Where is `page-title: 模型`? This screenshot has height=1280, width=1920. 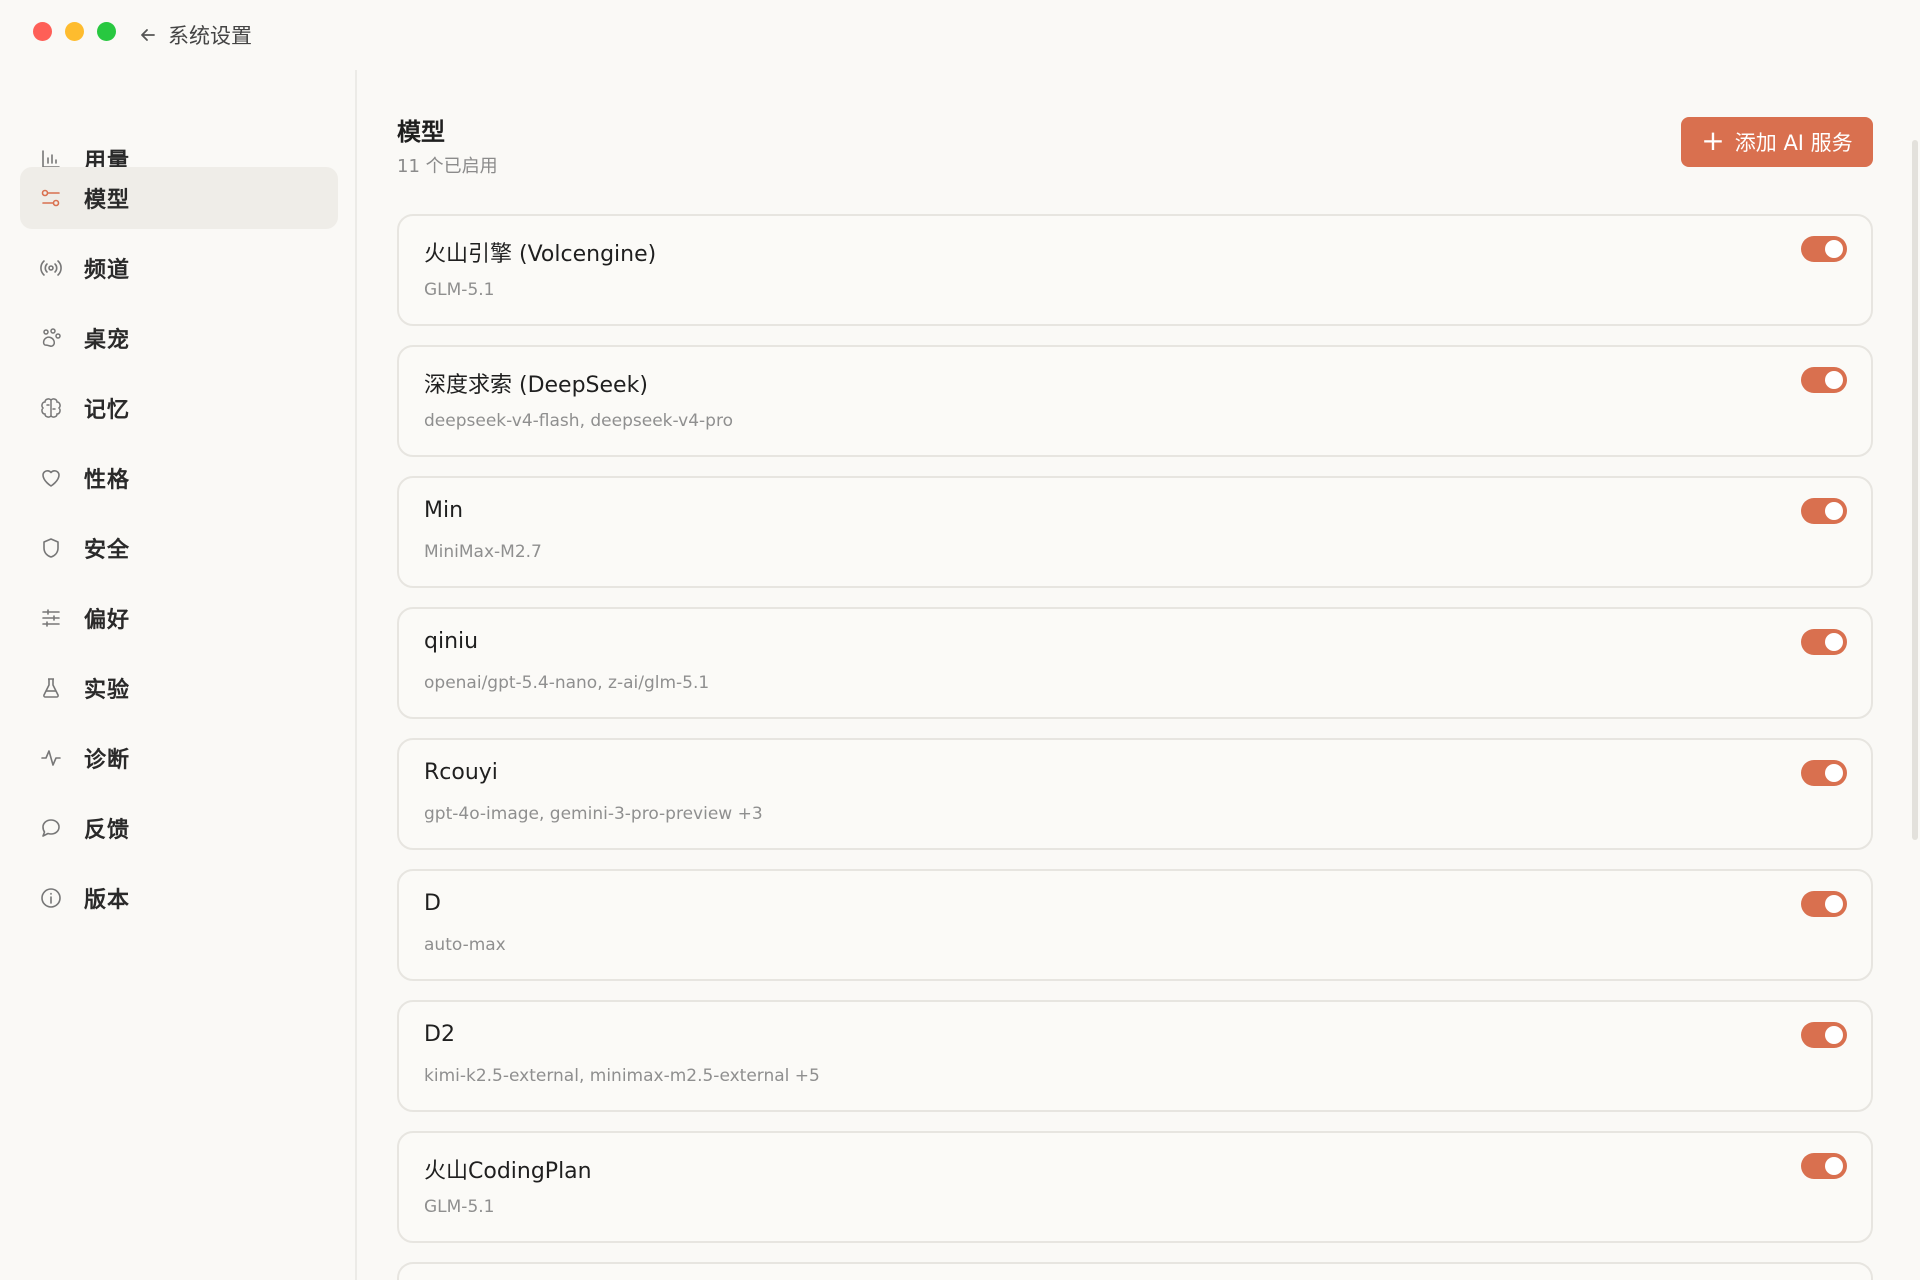 page-title: 模型 is located at coordinates (421, 132).